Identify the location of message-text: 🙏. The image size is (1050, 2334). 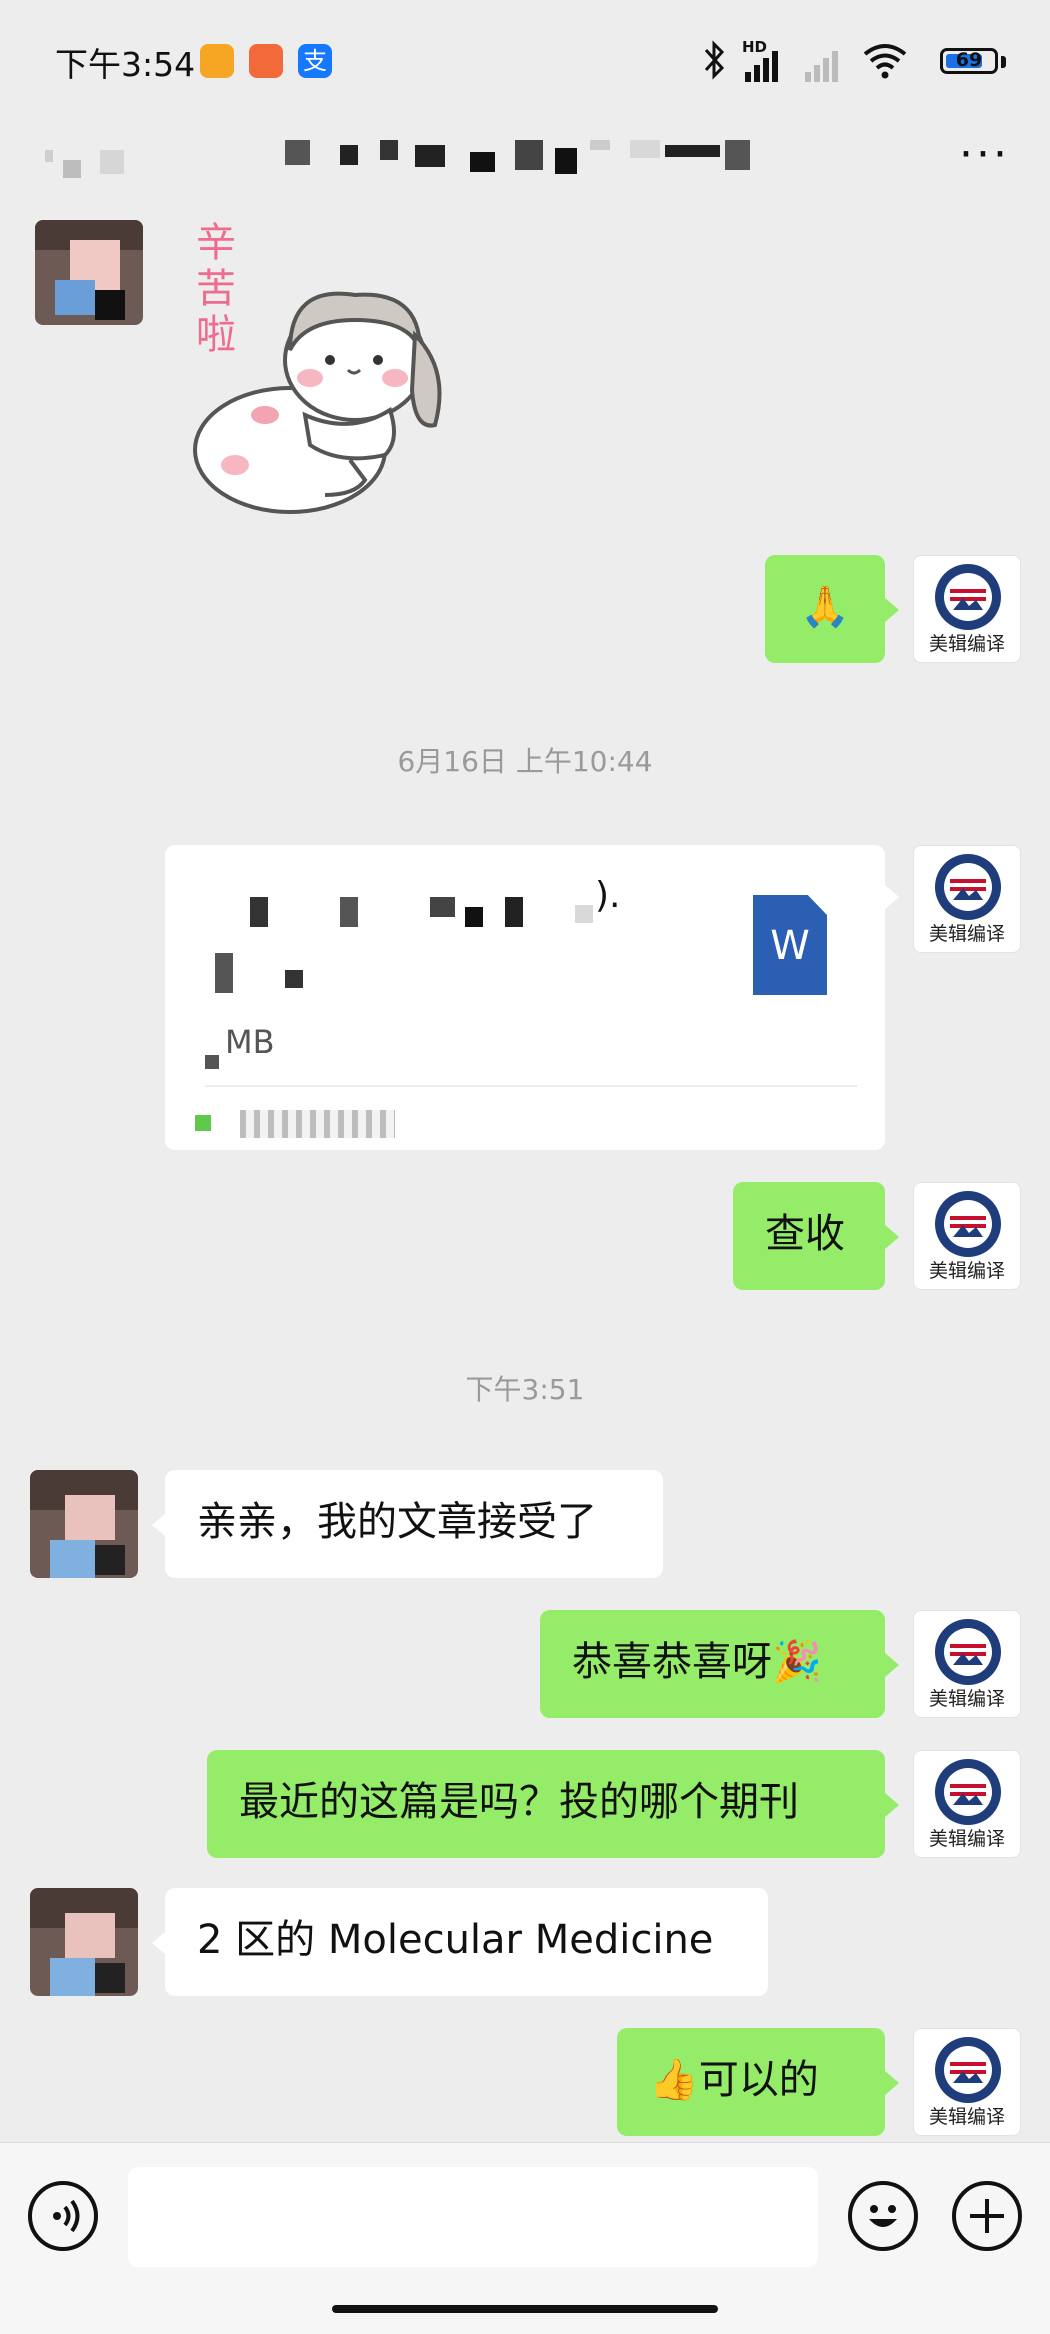
(825, 607).